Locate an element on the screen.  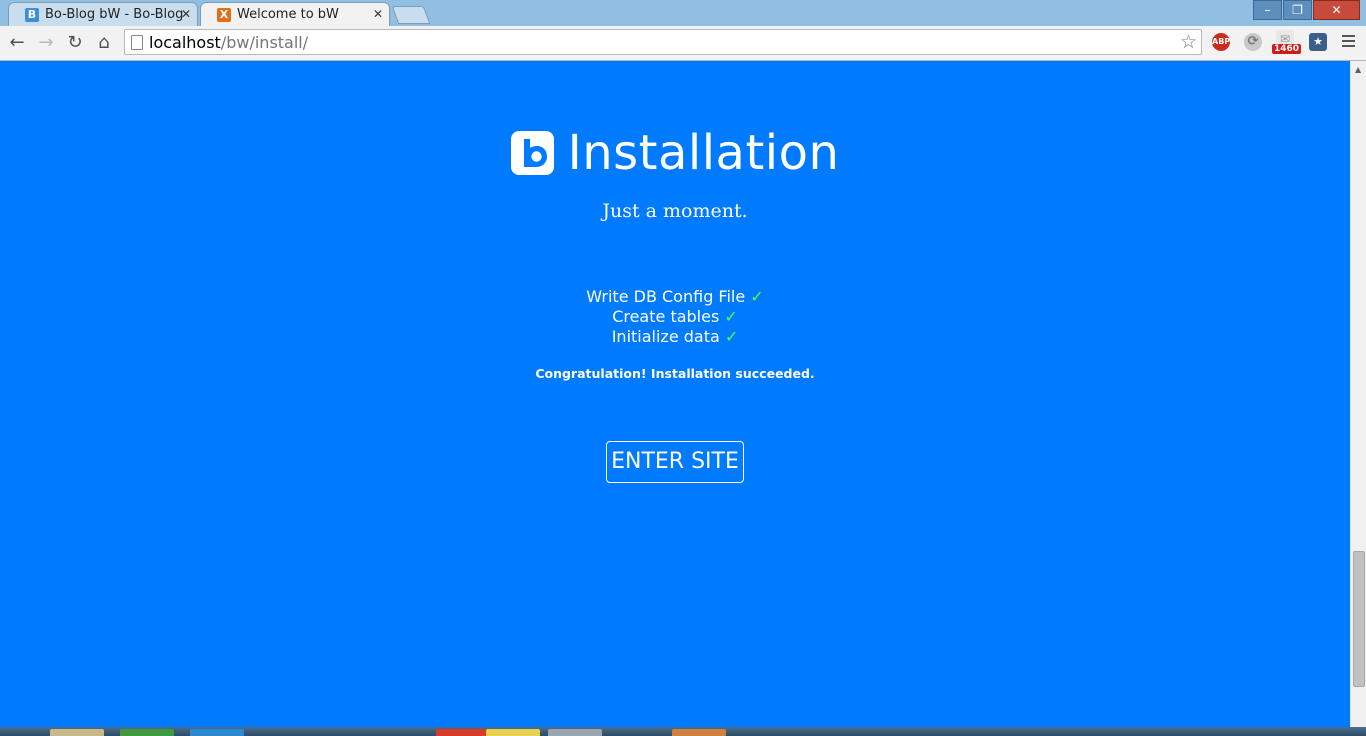
step-item: Initialize data ✓ is located at coordinates (675, 337).